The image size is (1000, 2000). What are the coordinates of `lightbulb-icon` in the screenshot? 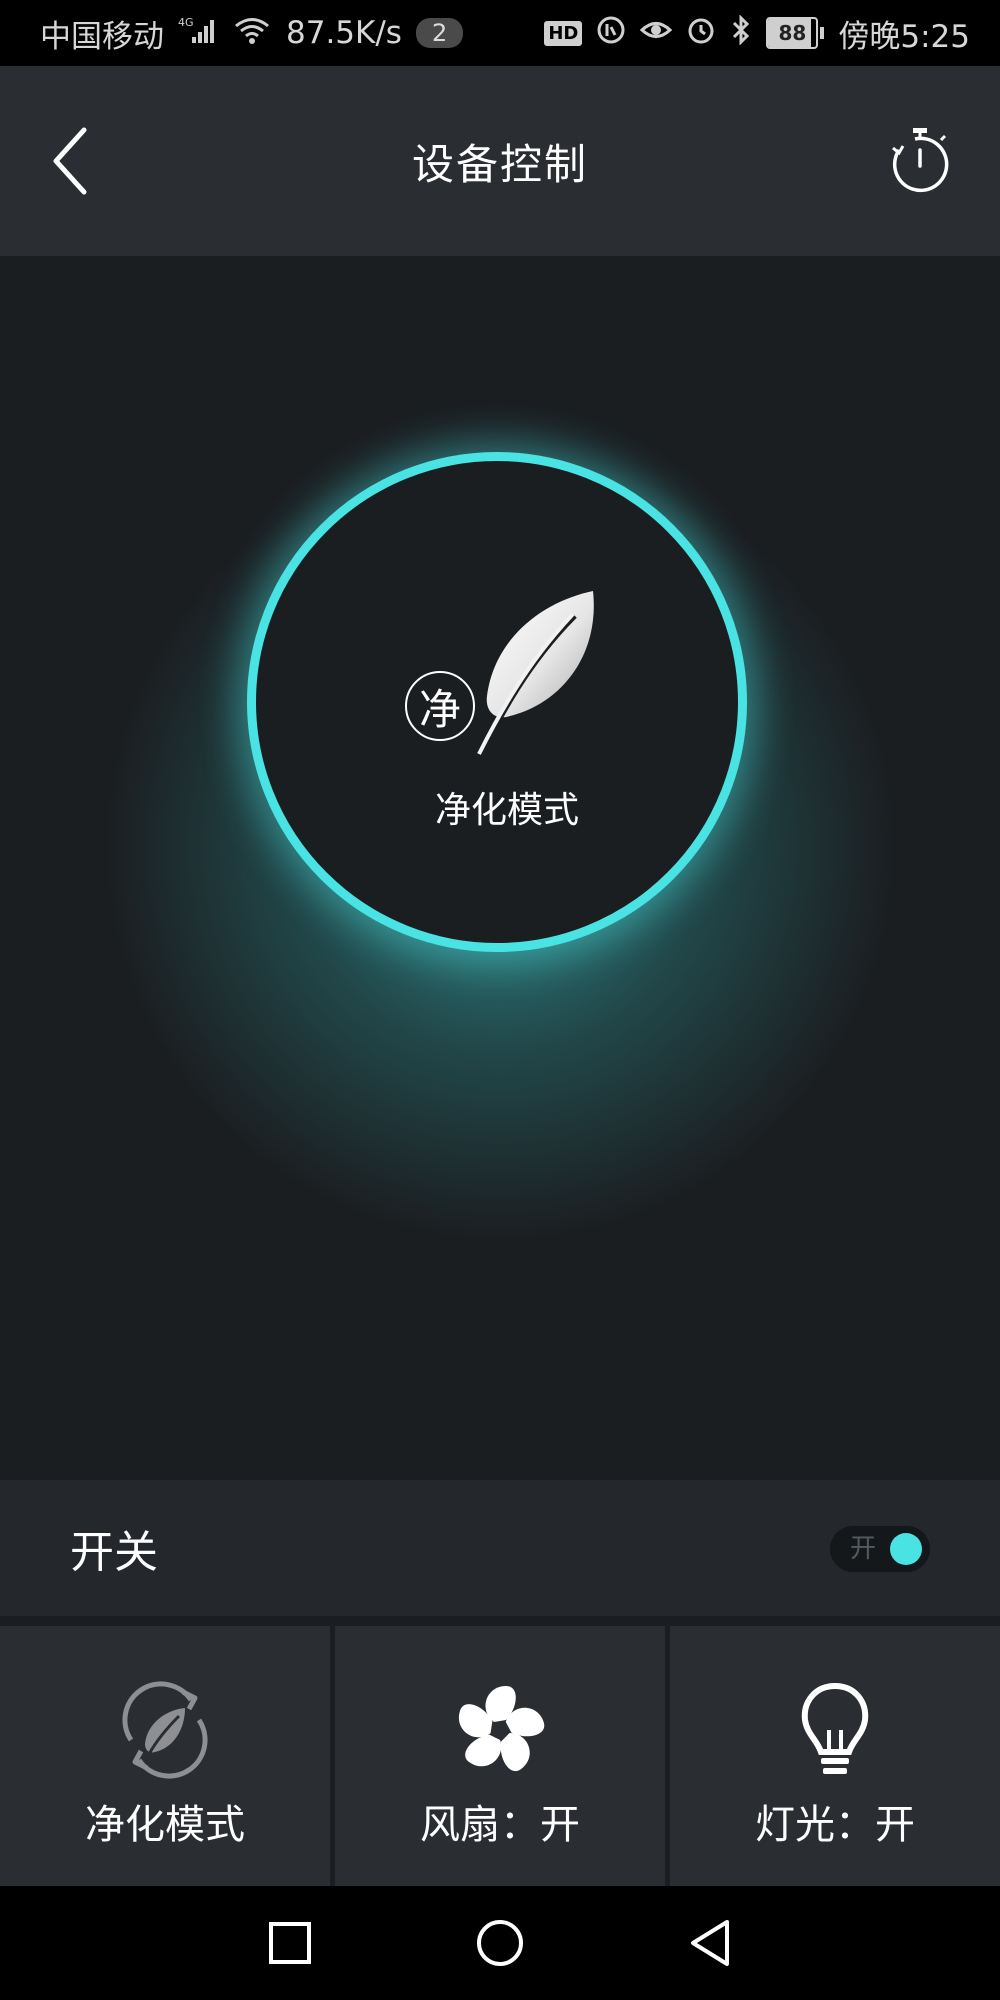 It's located at (835, 1730).